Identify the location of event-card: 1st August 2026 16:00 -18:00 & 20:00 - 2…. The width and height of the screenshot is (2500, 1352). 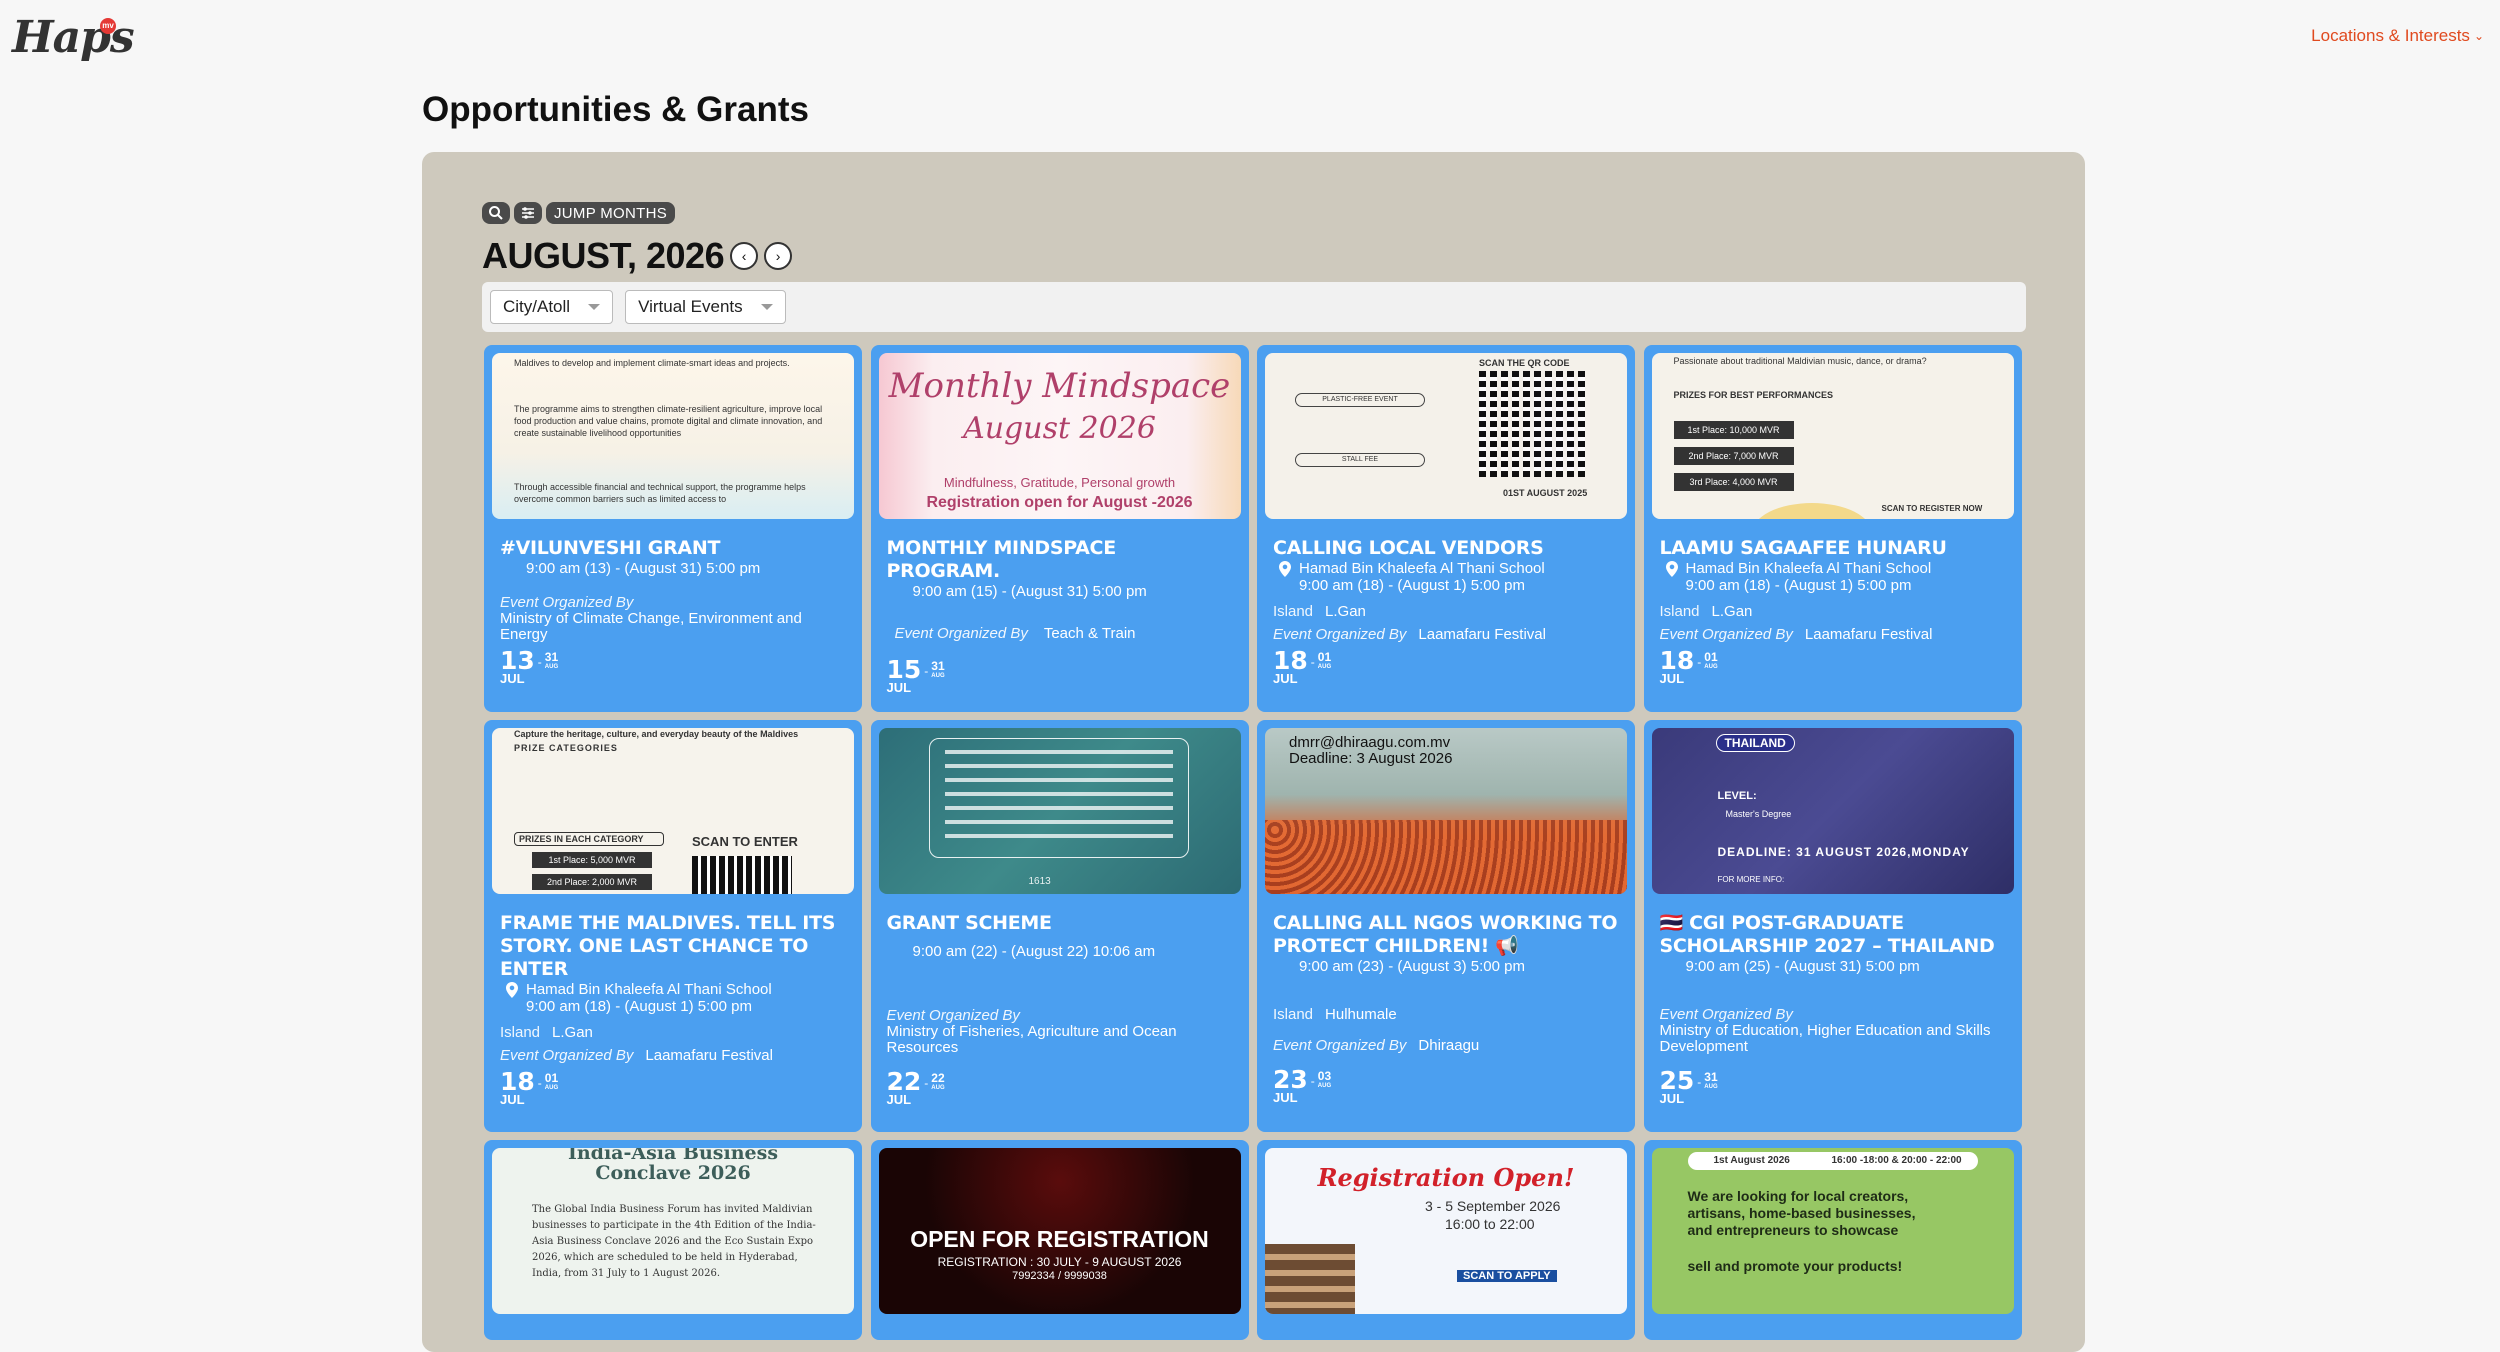
(1832, 1240).